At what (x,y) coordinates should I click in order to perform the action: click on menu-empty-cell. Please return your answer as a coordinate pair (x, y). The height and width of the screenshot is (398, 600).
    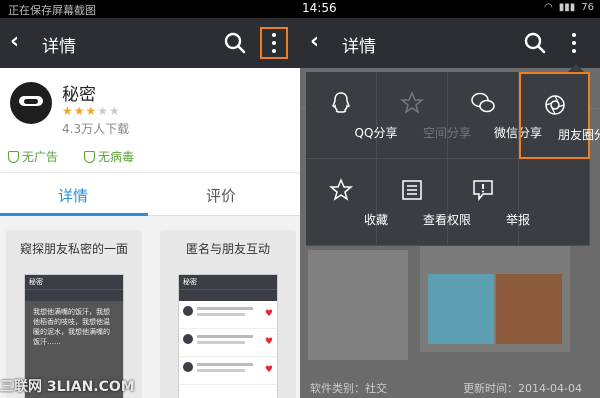
    Looking at the image, I should click on (554, 202).